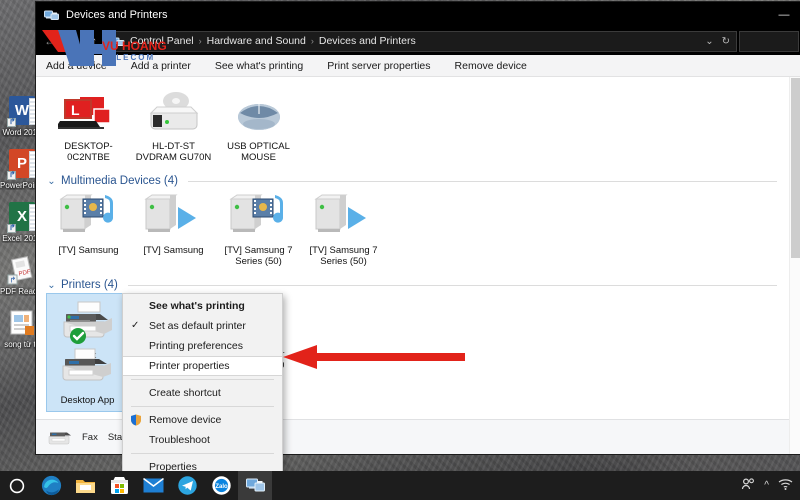  What do you see at coordinates (259, 66) in the screenshot?
I see `see-whats-printing-button: See what's printing` at bounding box center [259, 66].